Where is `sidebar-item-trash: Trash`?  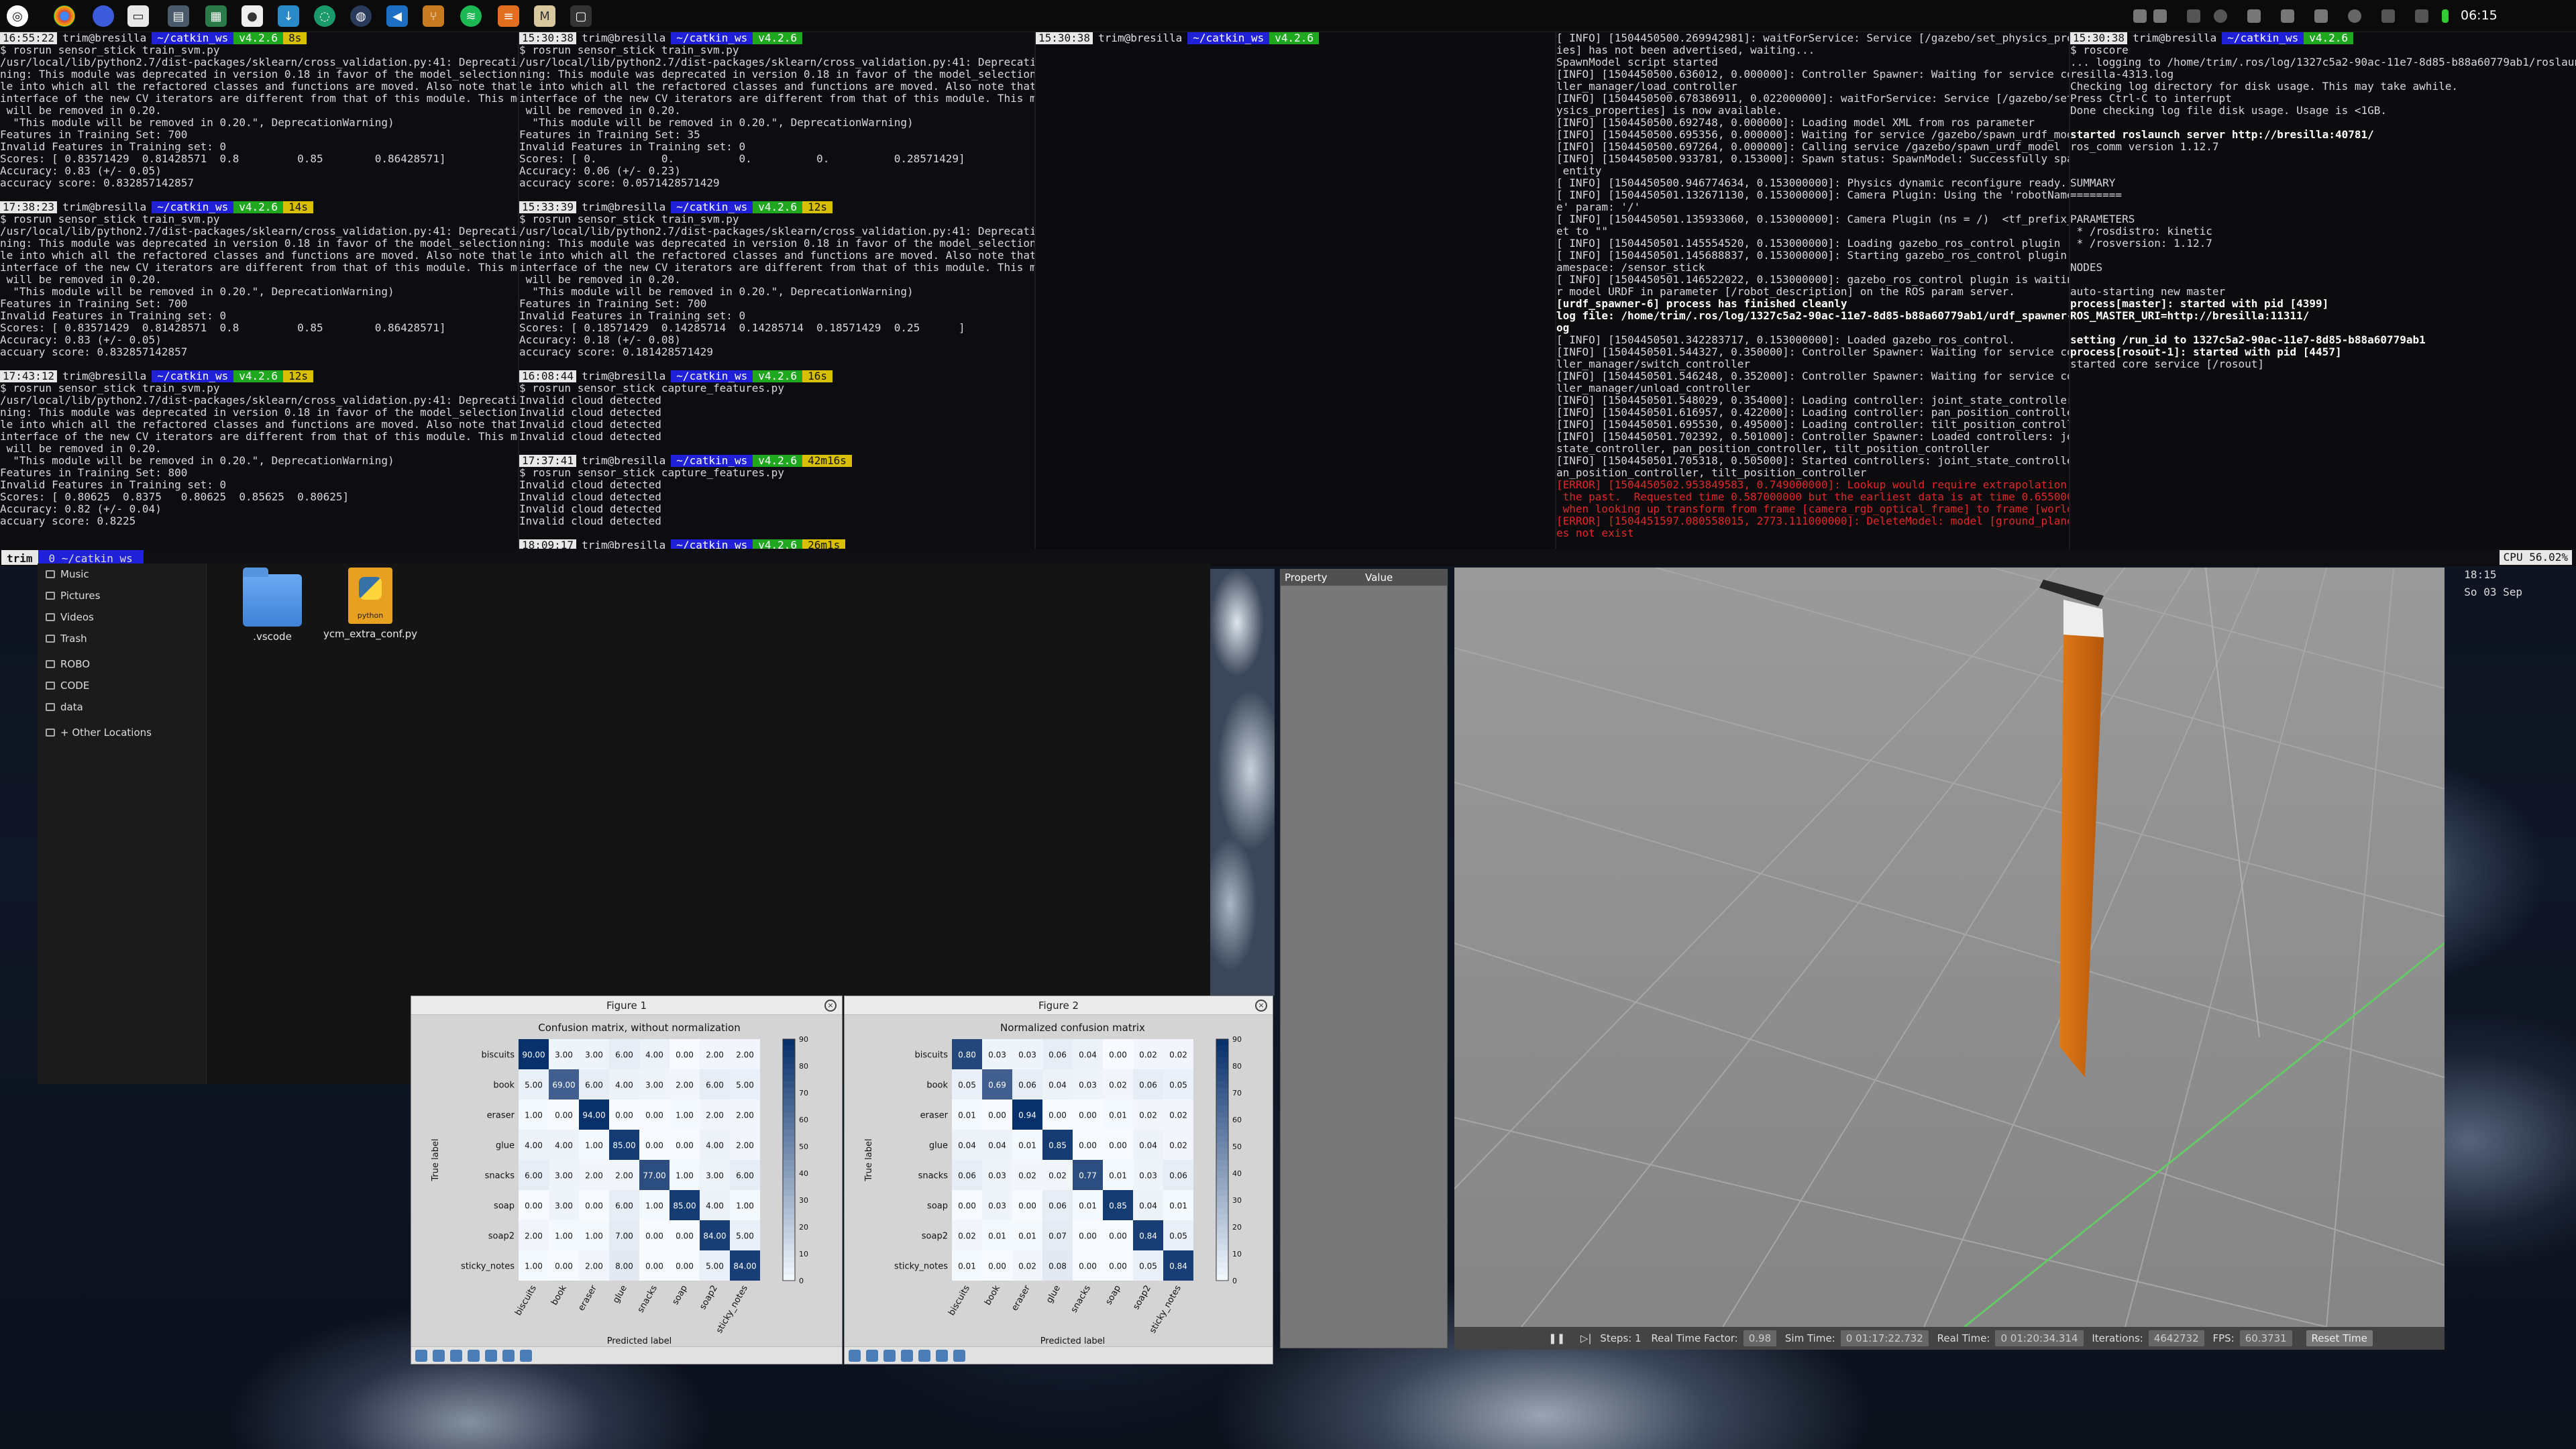
sidebar-item-trash: Trash is located at coordinates (122, 638).